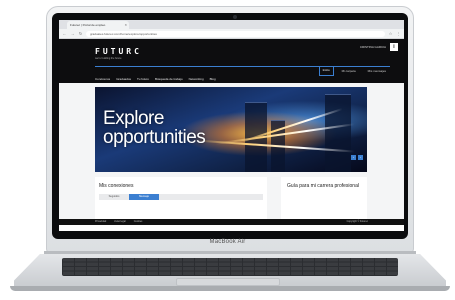 The height and width of the screenshot is (300, 455). I want to click on top-link-inicio: Inicio, so click(326, 71).